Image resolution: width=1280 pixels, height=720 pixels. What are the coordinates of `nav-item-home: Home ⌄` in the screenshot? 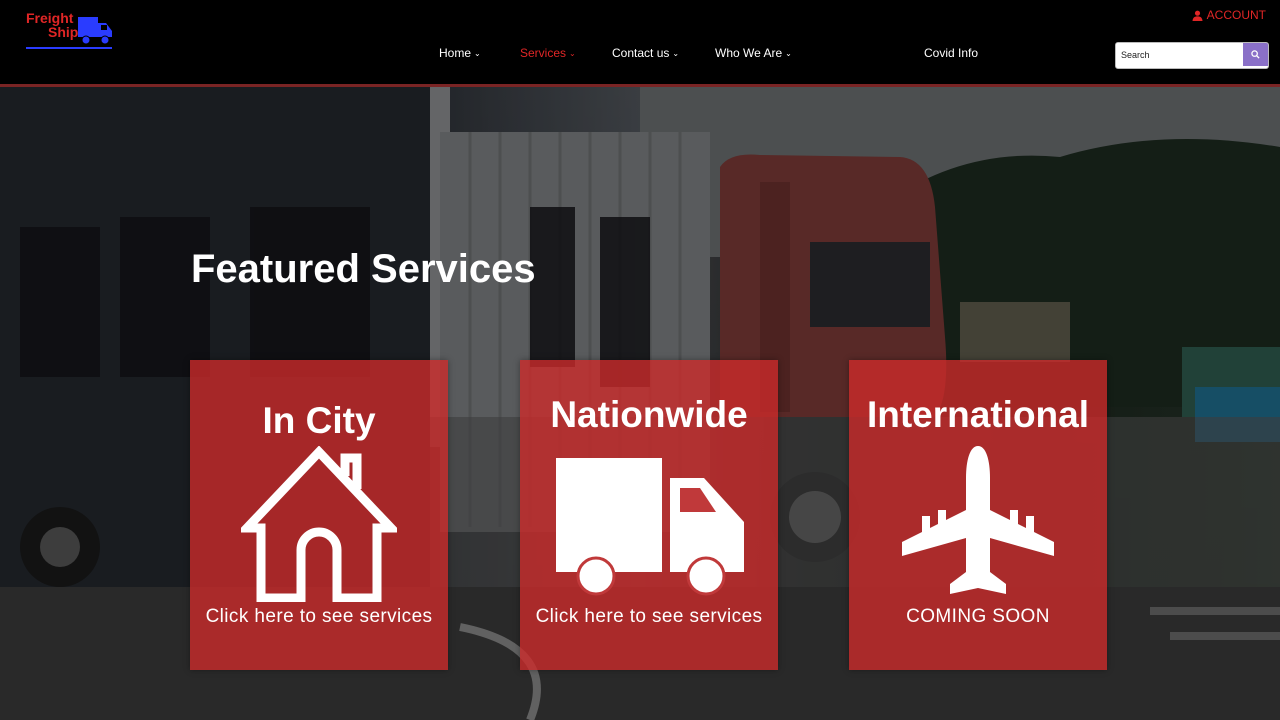 It's located at (460, 53).